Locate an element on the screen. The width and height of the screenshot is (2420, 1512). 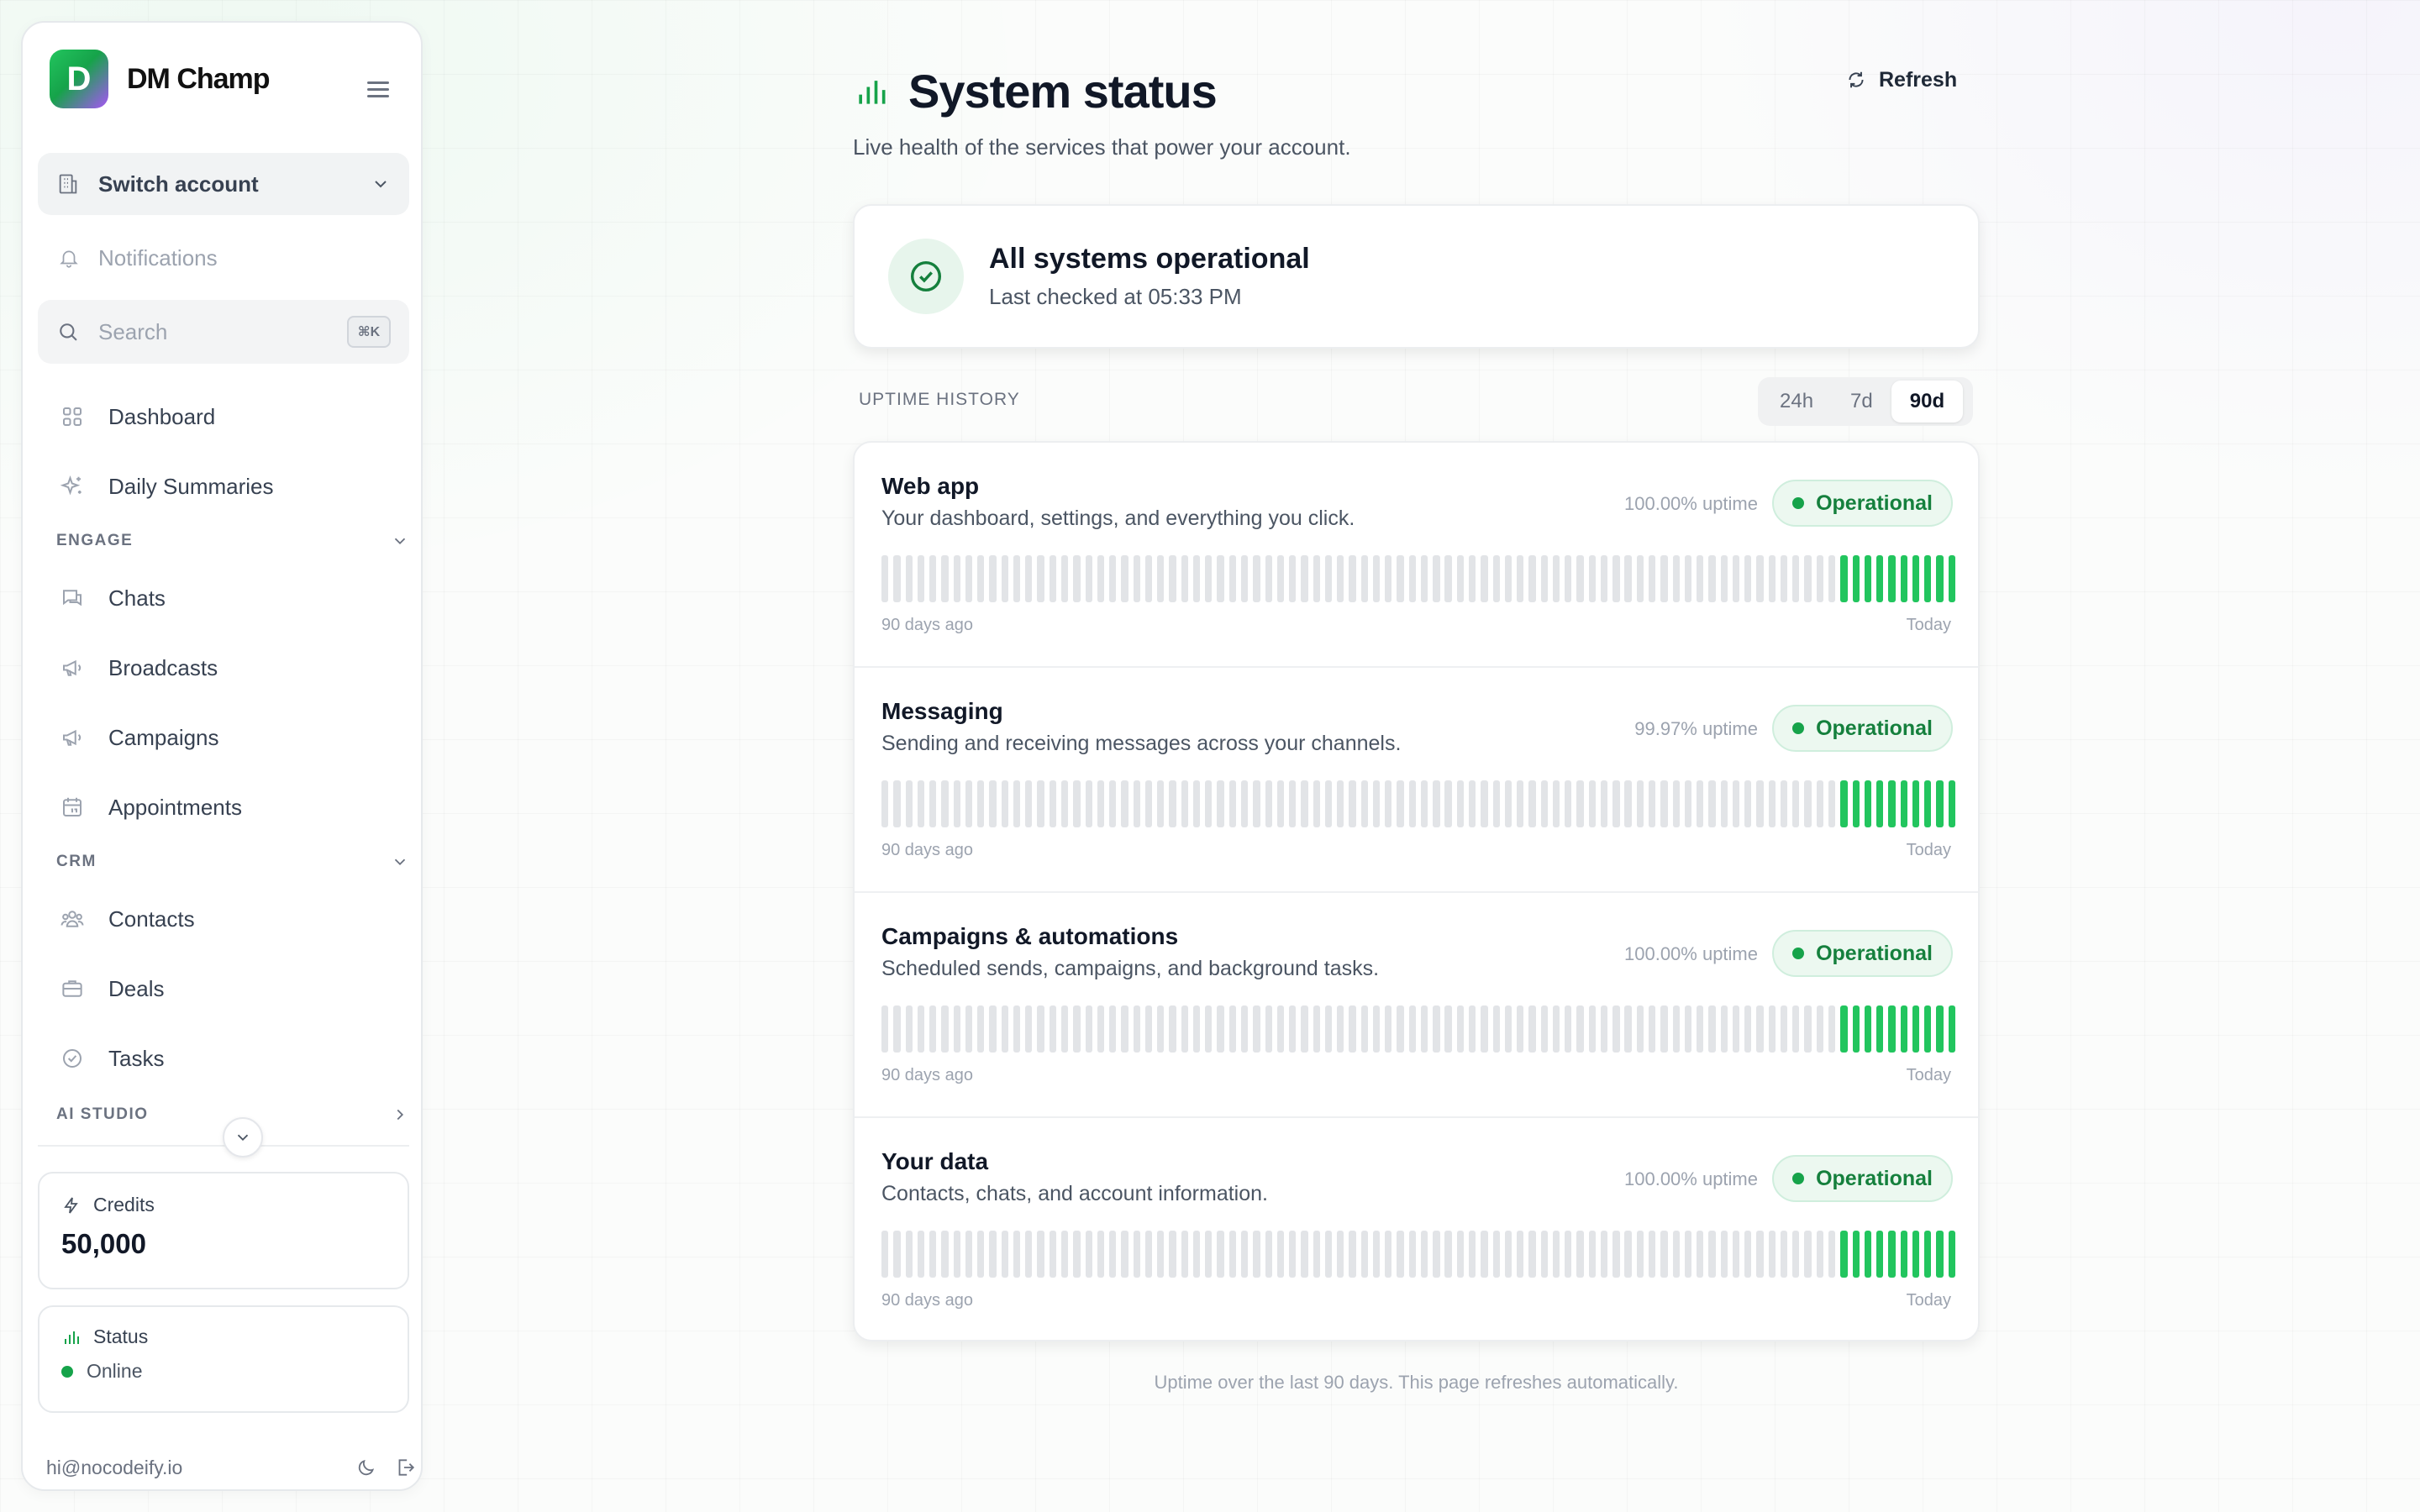
logout-button is located at coordinates (405, 1467).